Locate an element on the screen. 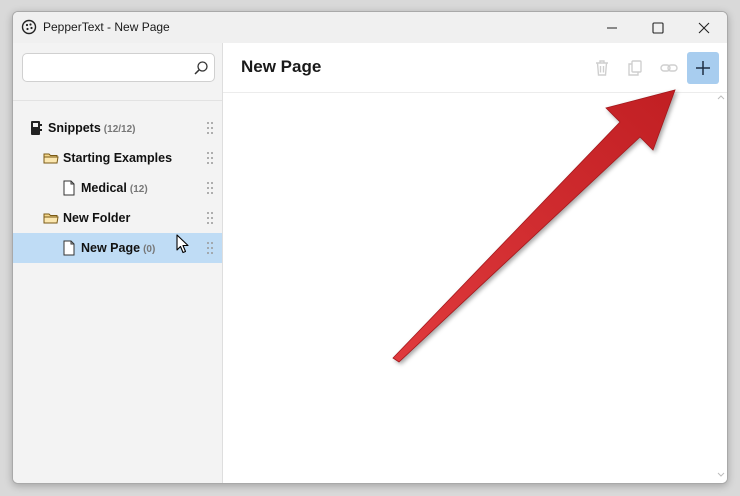  page-title: New Page is located at coordinates (281, 66).